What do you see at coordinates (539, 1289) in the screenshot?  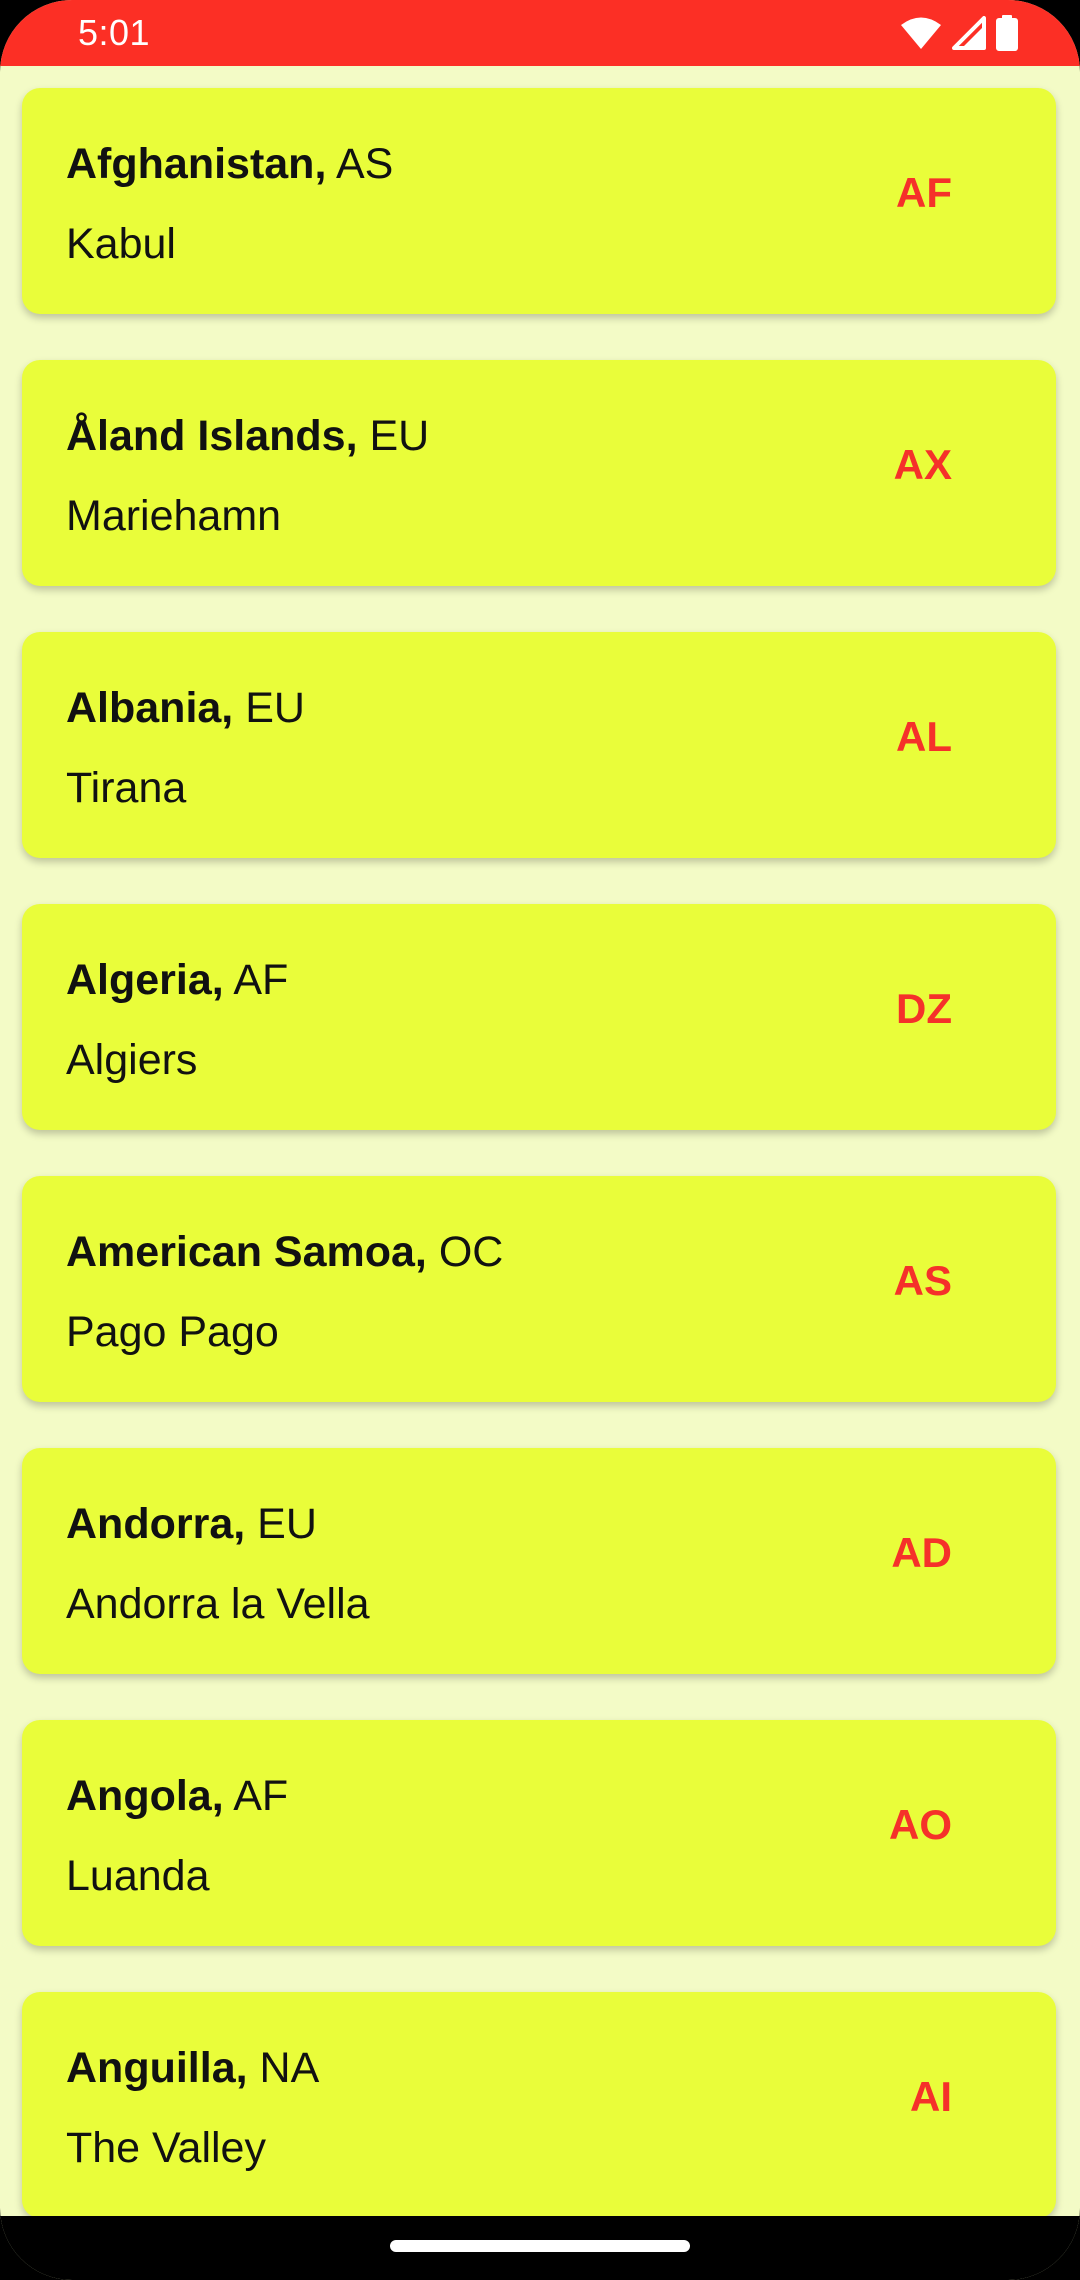 I see `country-card: American Samoa, OC Pago Pago AS` at bounding box center [539, 1289].